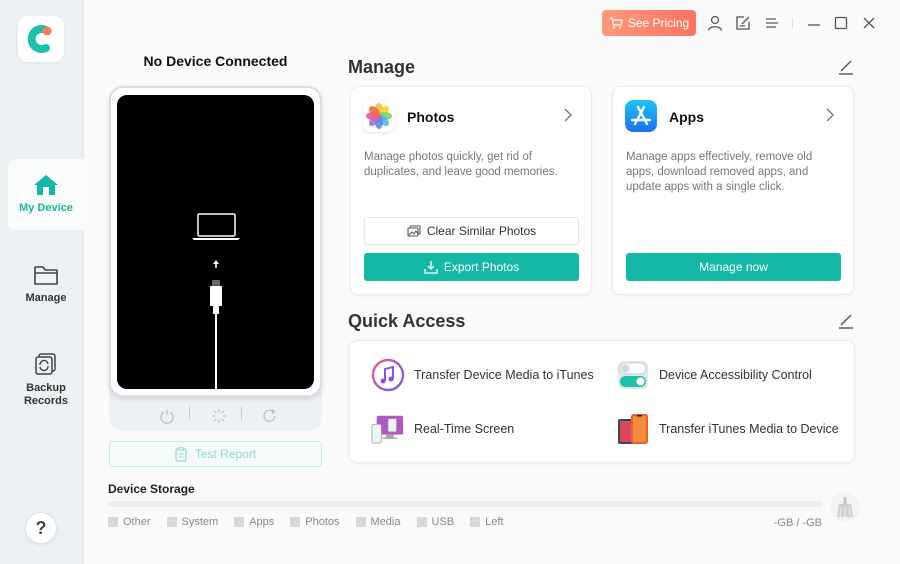 This screenshot has width=900, height=564. Describe the element at coordinates (46, 298) in the screenshot. I see `sidebar-item-label: Manage` at that location.